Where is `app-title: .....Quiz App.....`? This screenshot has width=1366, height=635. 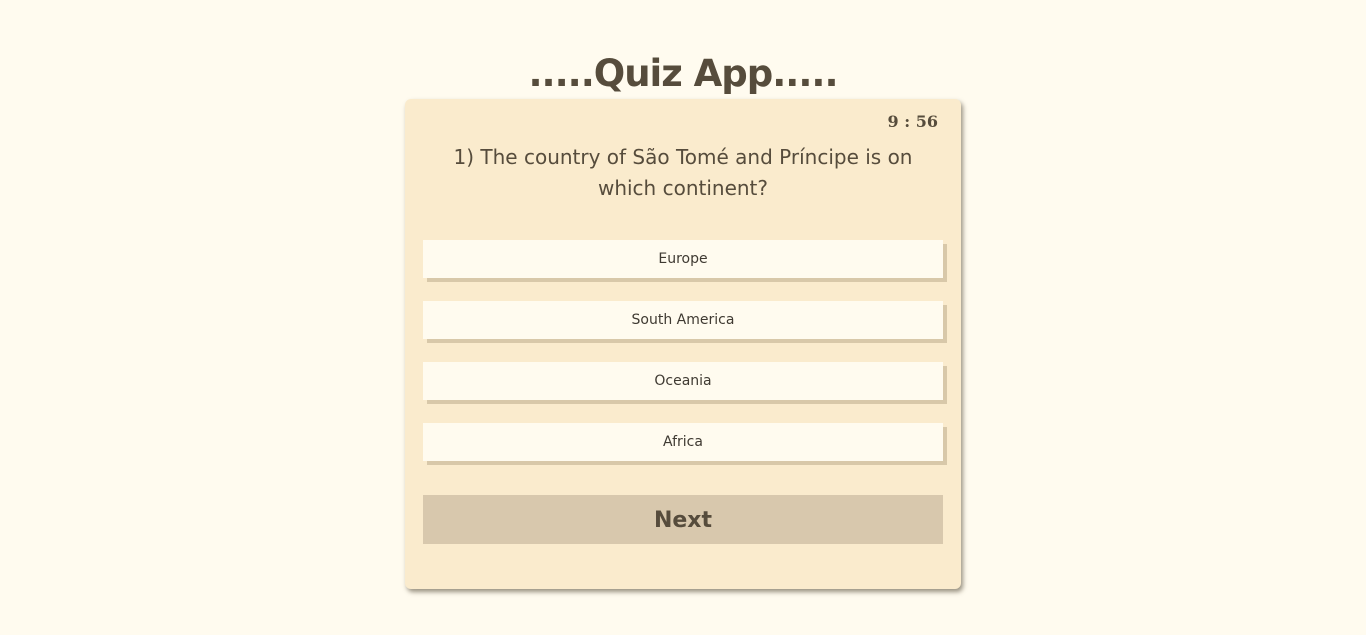
app-title: .....Quiz App..... is located at coordinates (683, 73).